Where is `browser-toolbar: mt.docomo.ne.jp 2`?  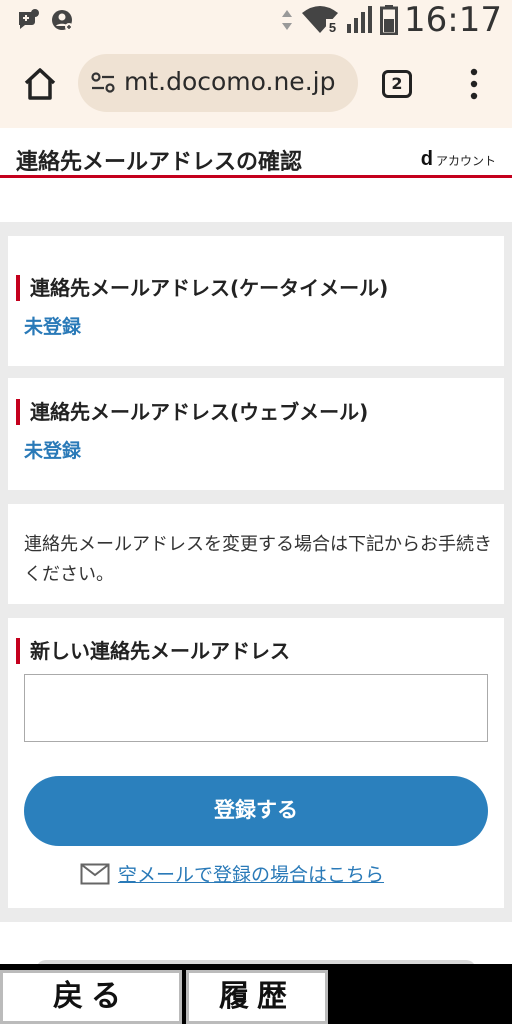
browser-toolbar: mt.docomo.ne.jp 2 is located at coordinates (256, 84).